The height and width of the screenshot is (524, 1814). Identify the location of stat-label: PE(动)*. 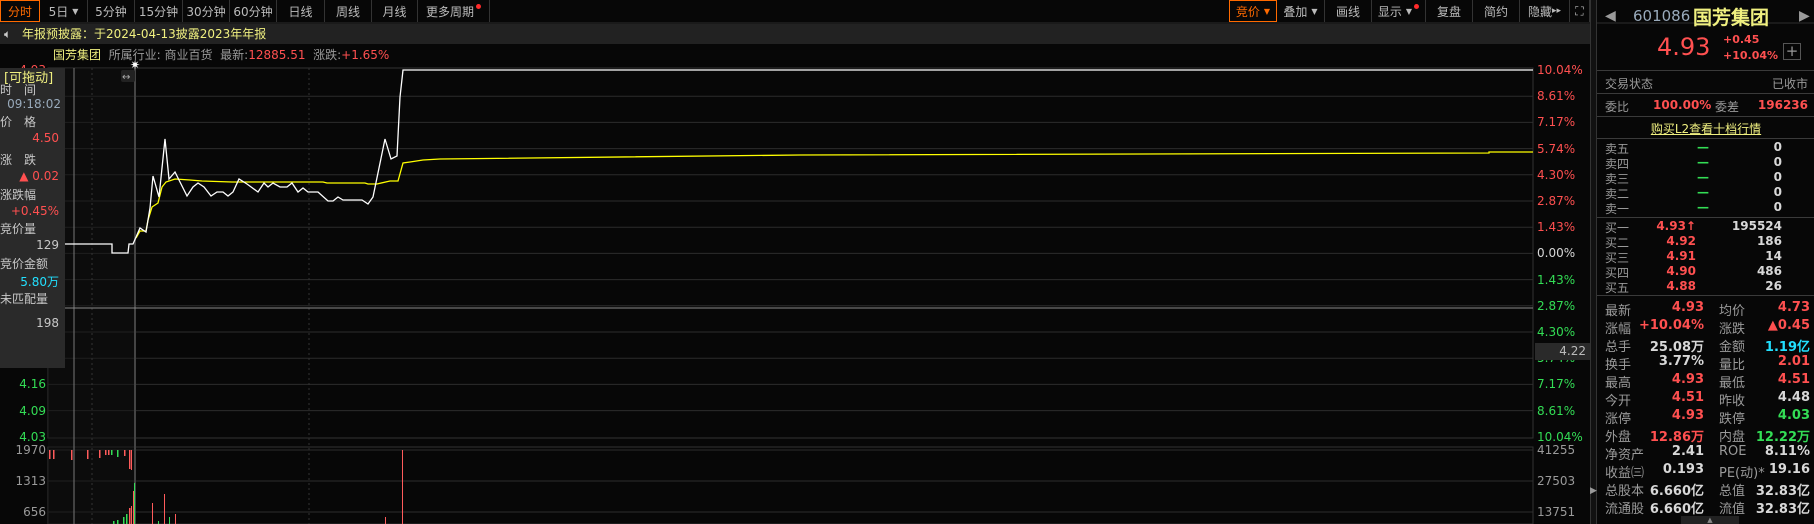
(1742, 473).